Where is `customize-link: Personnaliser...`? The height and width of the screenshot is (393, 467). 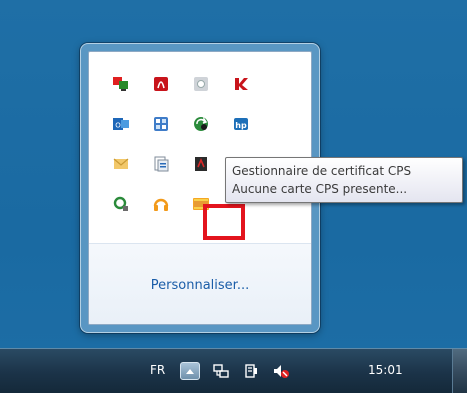
customize-link: Personnaliser... is located at coordinates (200, 285).